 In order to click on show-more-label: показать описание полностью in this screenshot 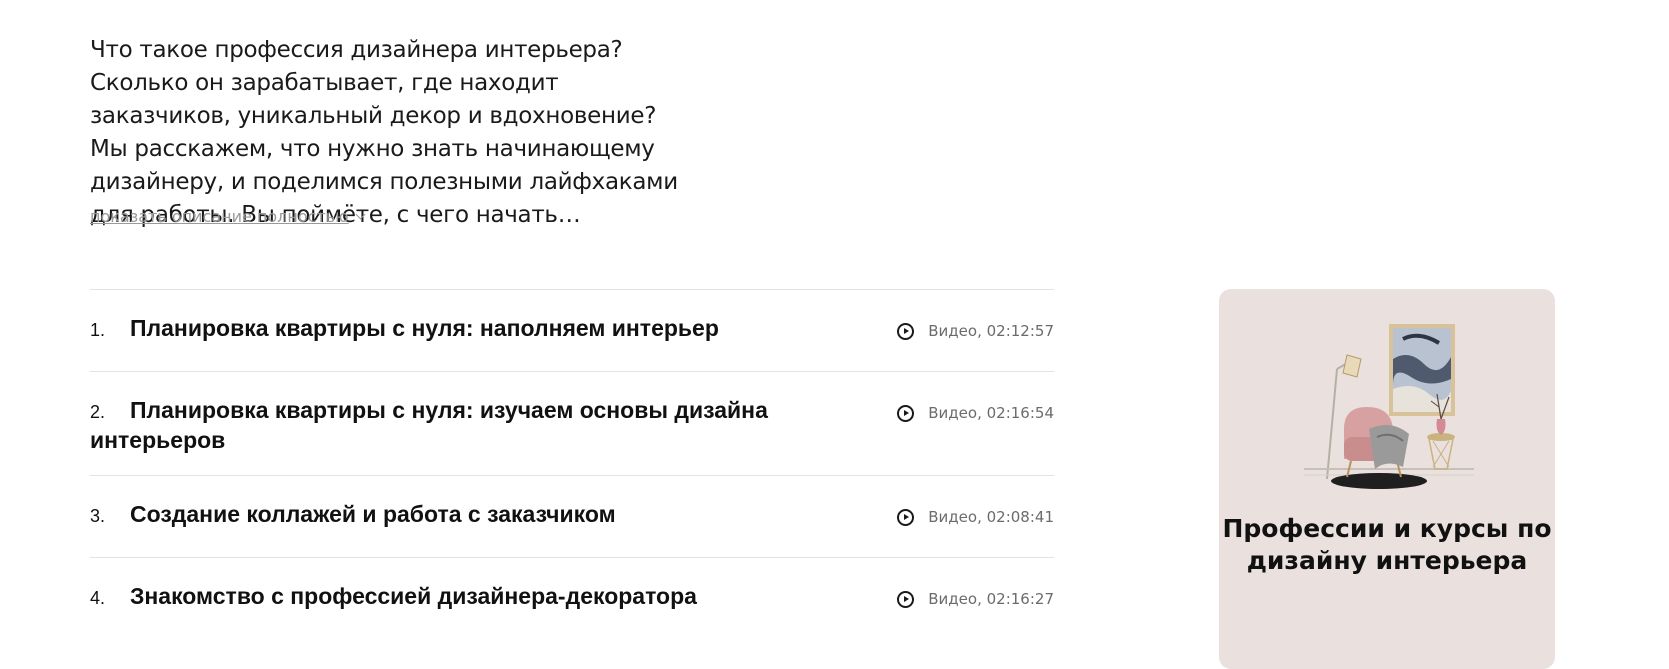, I will do `click(219, 216)`.